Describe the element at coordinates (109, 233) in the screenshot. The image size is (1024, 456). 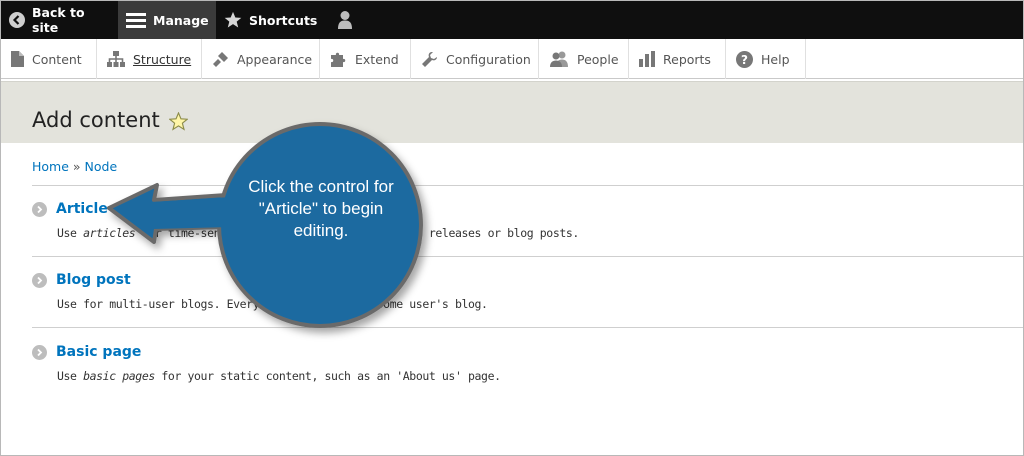
I see `article-desc-emphasis: articles` at that location.